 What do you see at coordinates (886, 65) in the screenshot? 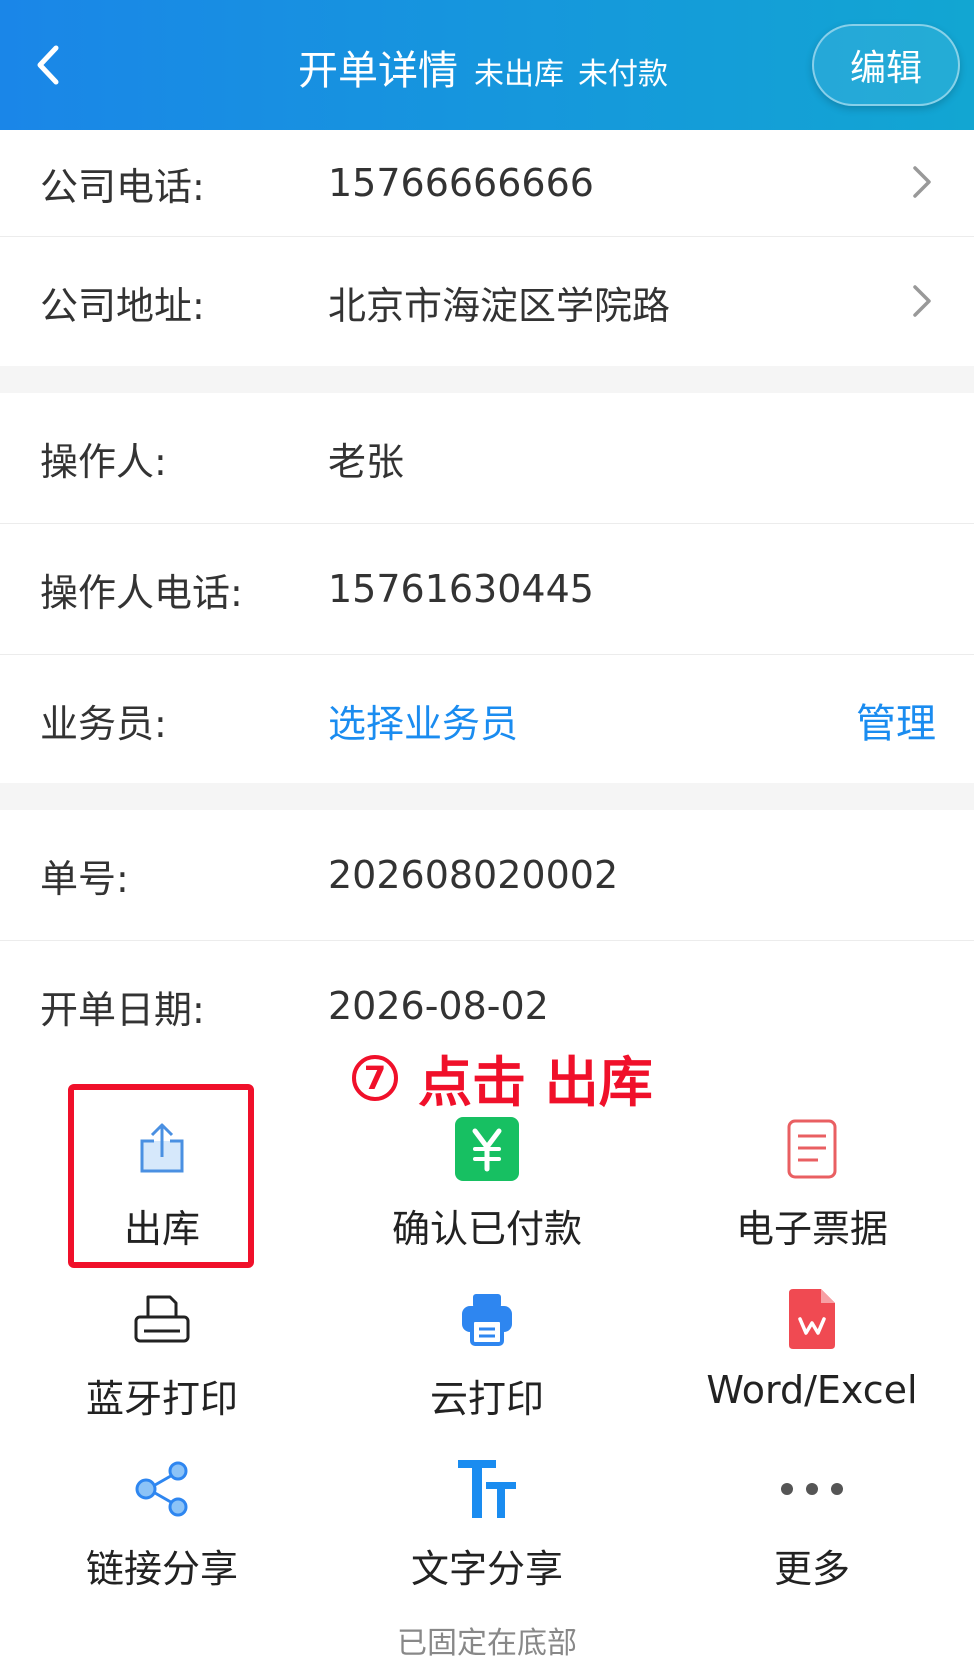
I see `edit-button: 编辑` at bounding box center [886, 65].